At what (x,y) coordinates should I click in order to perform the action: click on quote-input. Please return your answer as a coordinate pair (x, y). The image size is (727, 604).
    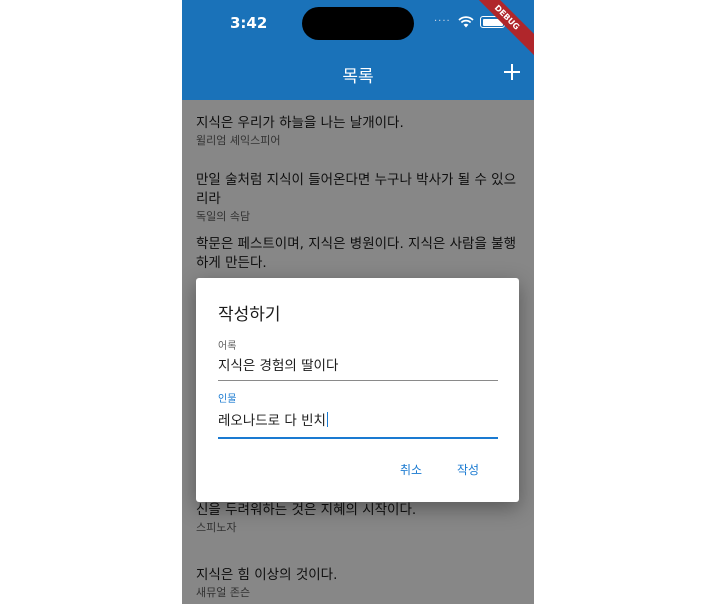
    Looking at the image, I should click on (358, 366).